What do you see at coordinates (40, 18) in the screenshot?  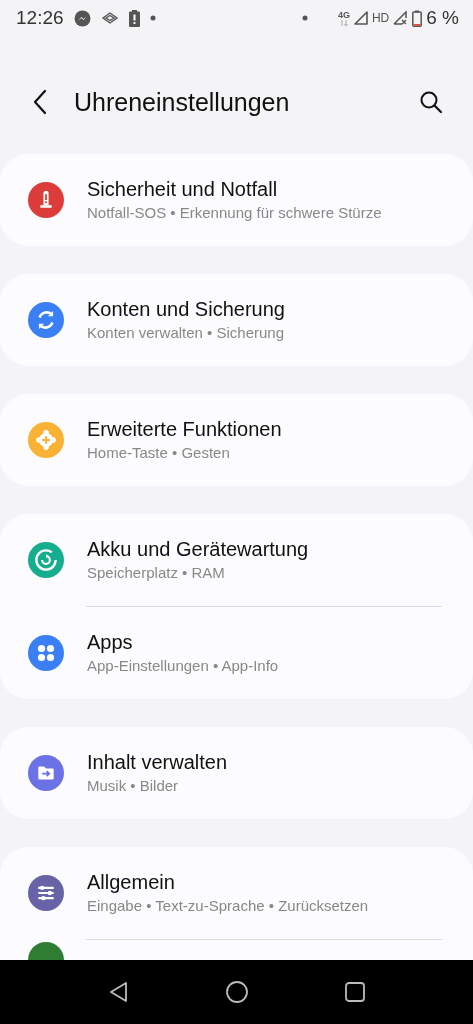 I see `clock-time: 12:26` at bounding box center [40, 18].